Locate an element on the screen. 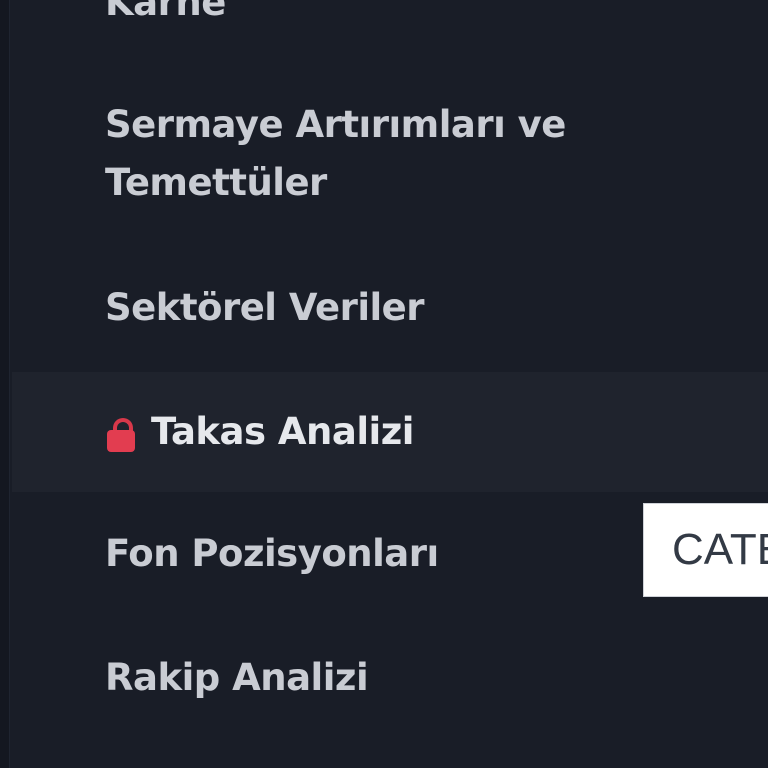 Image resolution: width=768 pixels, height=768 pixels. menu-item-karne: Karne is located at coordinates (390, 14).